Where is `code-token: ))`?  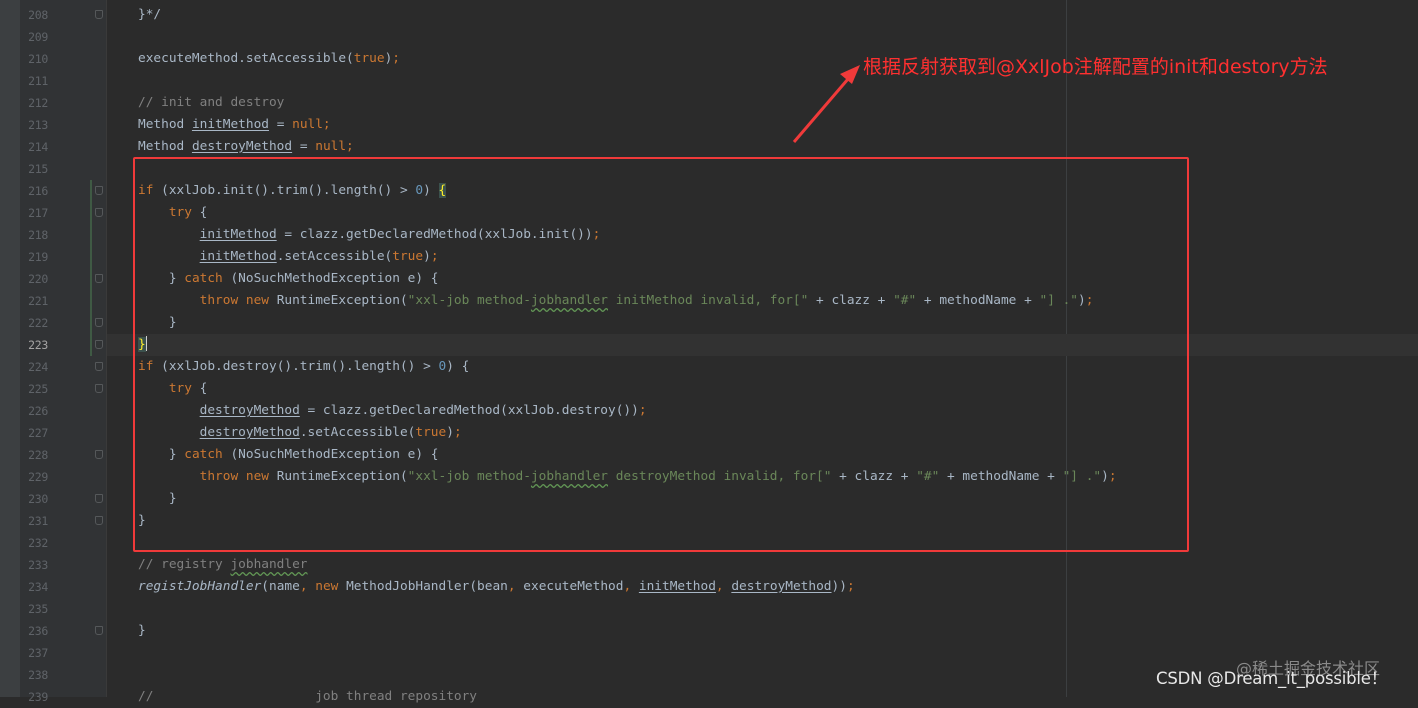
code-token: )) is located at coordinates (839, 586).